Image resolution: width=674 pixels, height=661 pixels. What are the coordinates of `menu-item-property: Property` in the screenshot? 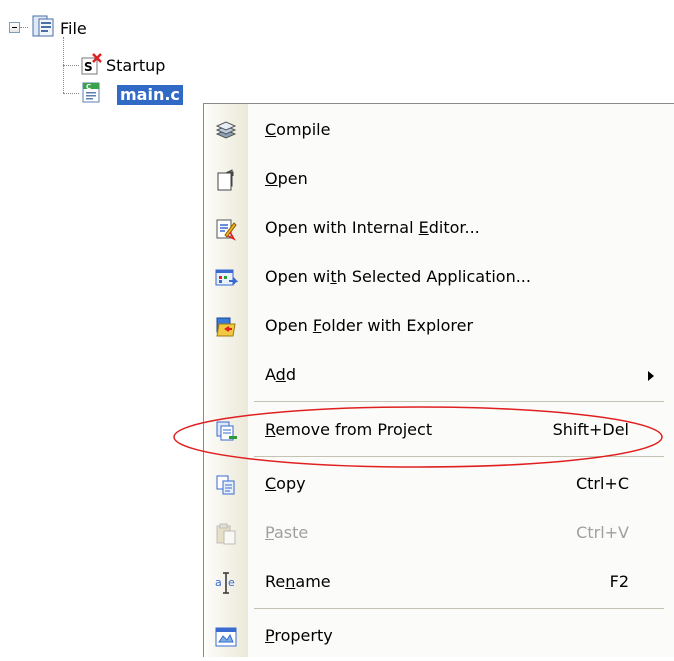 It's located at (439, 636).